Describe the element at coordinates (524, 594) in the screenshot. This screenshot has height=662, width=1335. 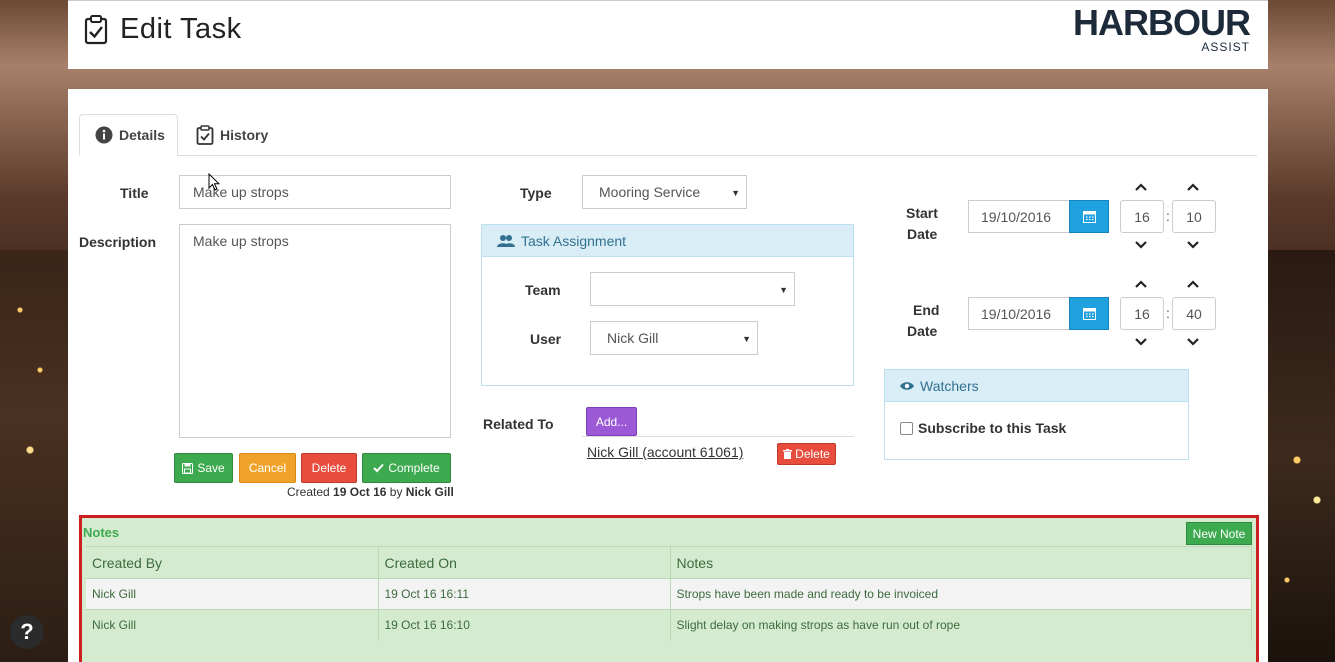
I see `note-created-on: 19 Oct 16 16:11` at that location.